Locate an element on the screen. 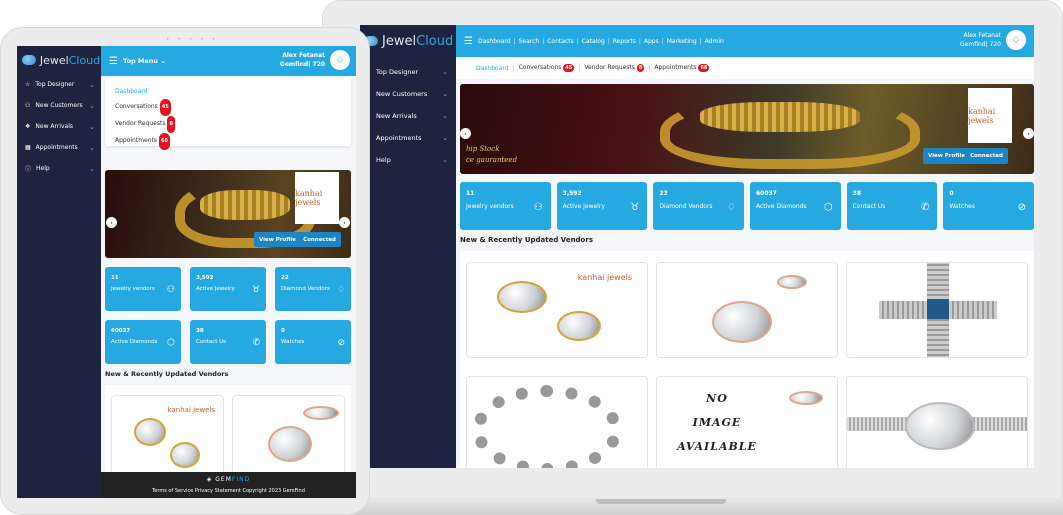 The height and width of the screenshot is (515, 1063). sidebar-item-appointments: ▦ Appointments ⌄ is located at coordinates (59, 147).